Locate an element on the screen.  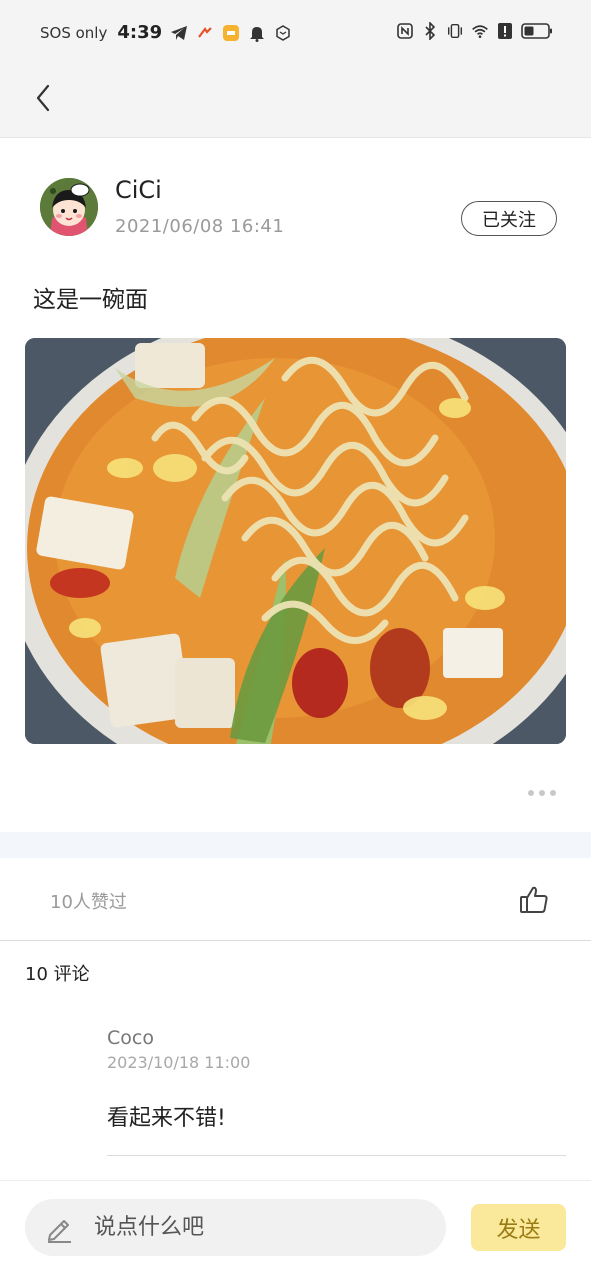
bell-icon is located at coordinates (257, 33).